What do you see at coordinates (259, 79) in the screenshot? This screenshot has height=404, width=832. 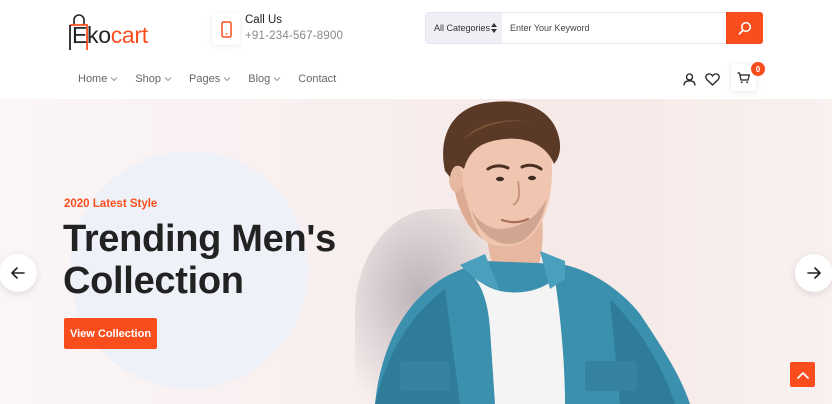 I see `nav-item-label: Blog` at bounding box center [259, 79].